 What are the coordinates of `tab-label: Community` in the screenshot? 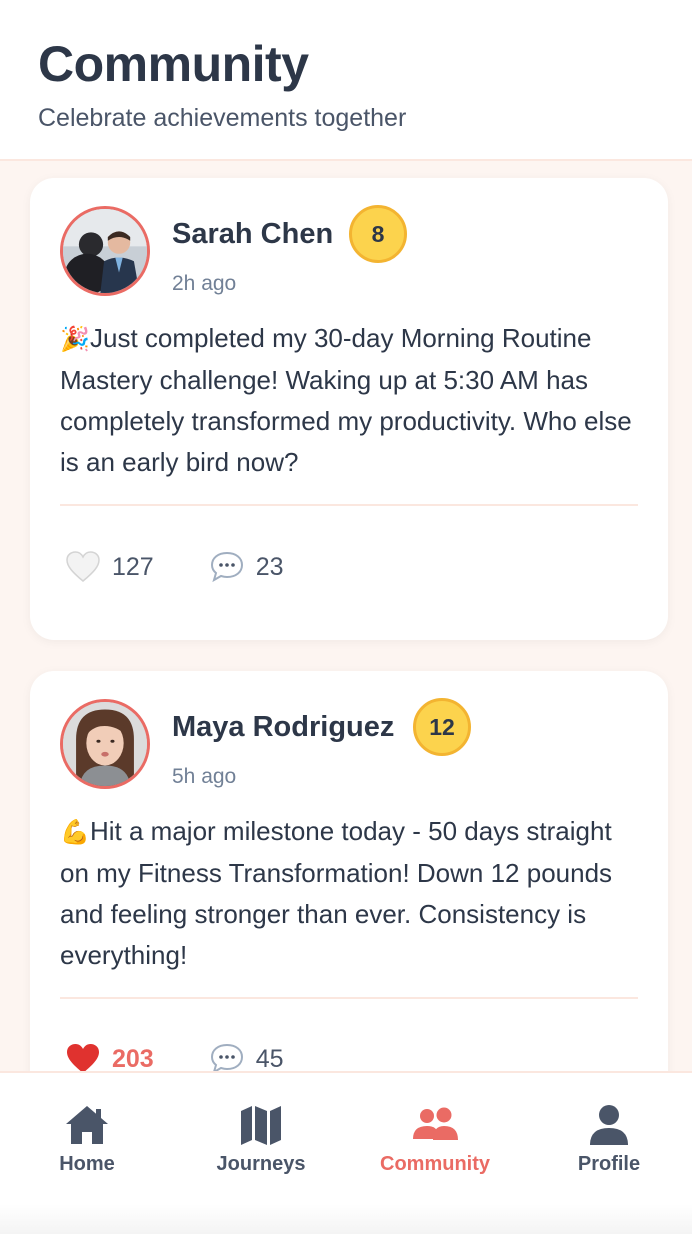 It's located at (435, 1164).